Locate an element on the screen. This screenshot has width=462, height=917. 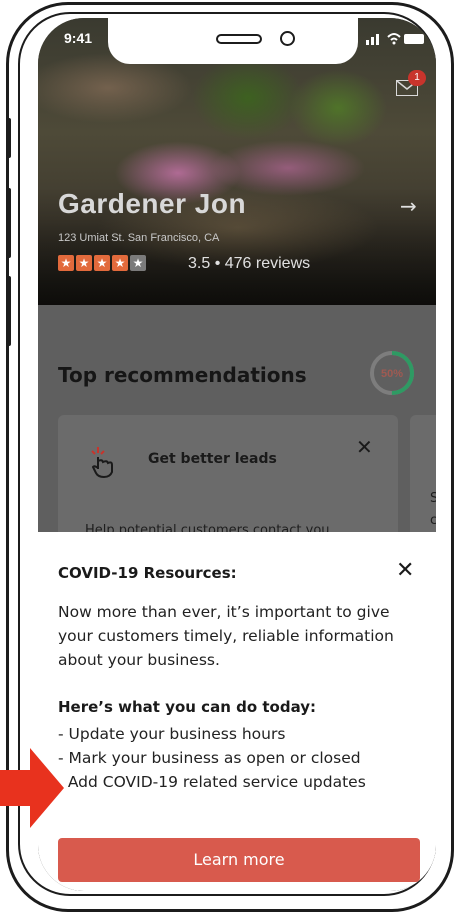
tap-hand-icon is located at coordinates (105, 465).